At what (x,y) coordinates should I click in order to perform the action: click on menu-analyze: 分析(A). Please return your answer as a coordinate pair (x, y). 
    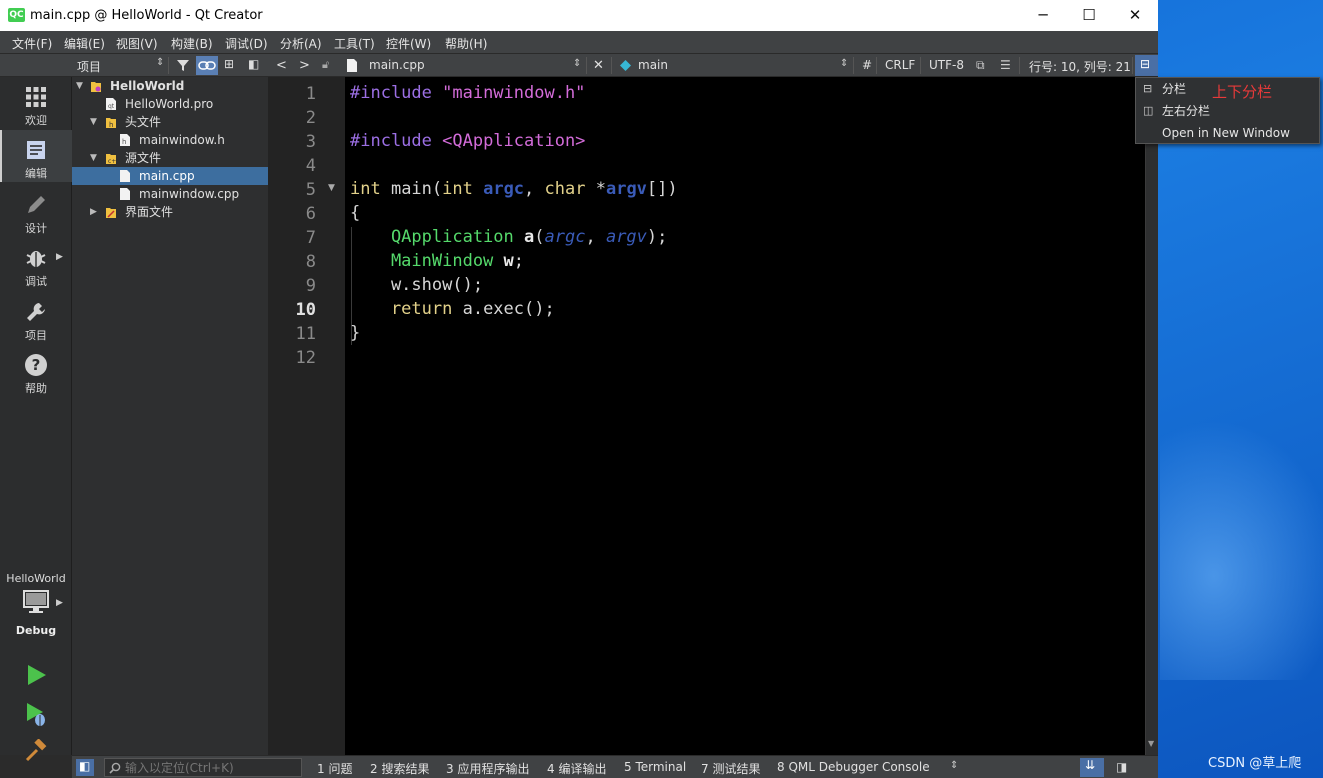
    Looking at the image, I should click on (301, 43).